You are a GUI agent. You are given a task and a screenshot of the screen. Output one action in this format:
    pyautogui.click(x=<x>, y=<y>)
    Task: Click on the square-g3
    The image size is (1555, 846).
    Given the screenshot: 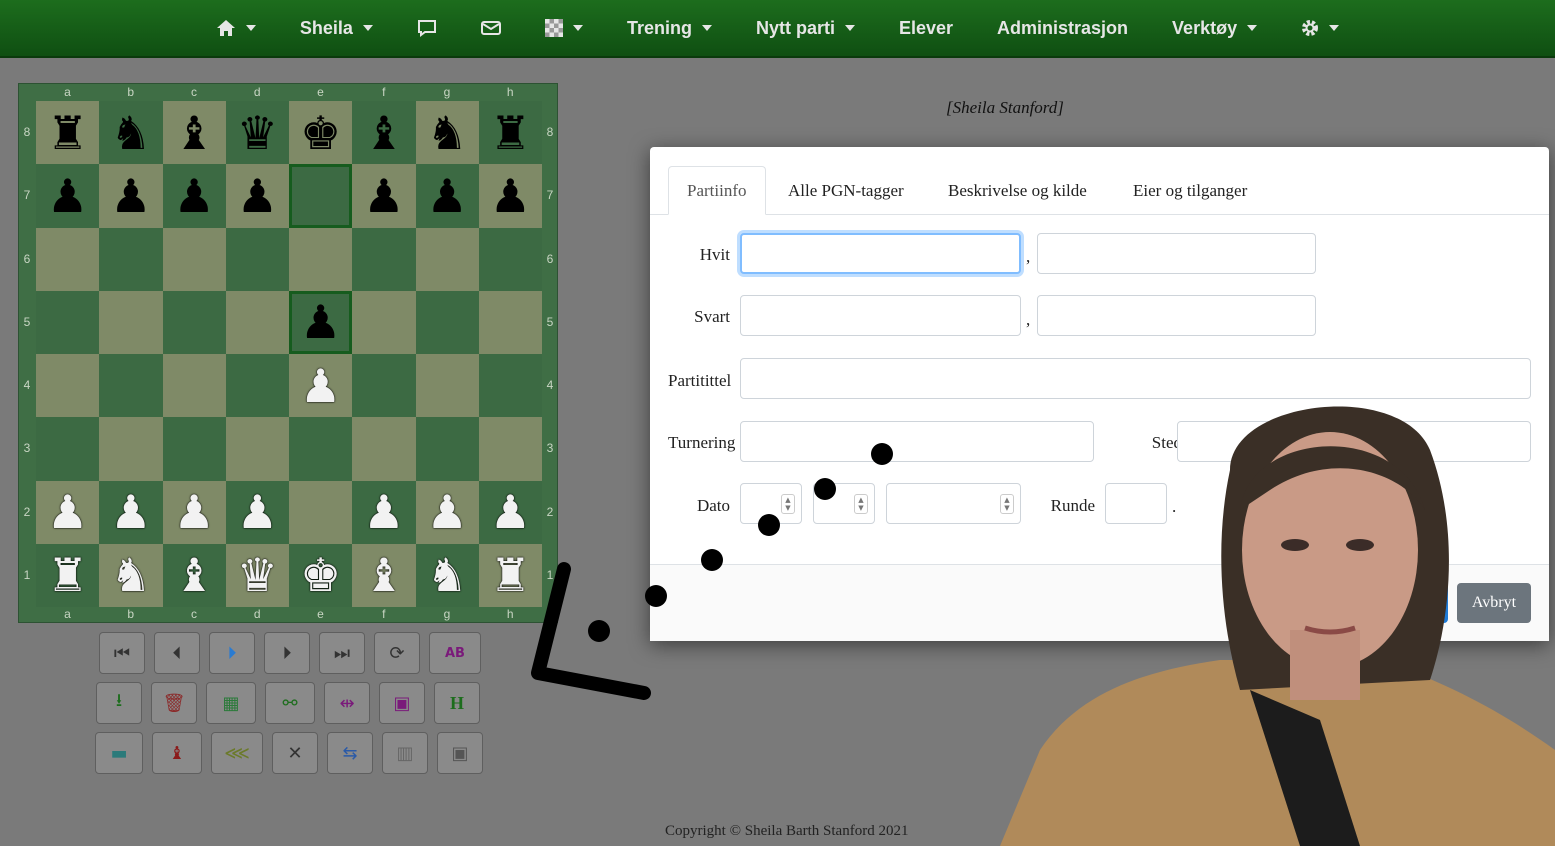 What is the action you would take?
    pyautogui.click(x=447, y=449)
    